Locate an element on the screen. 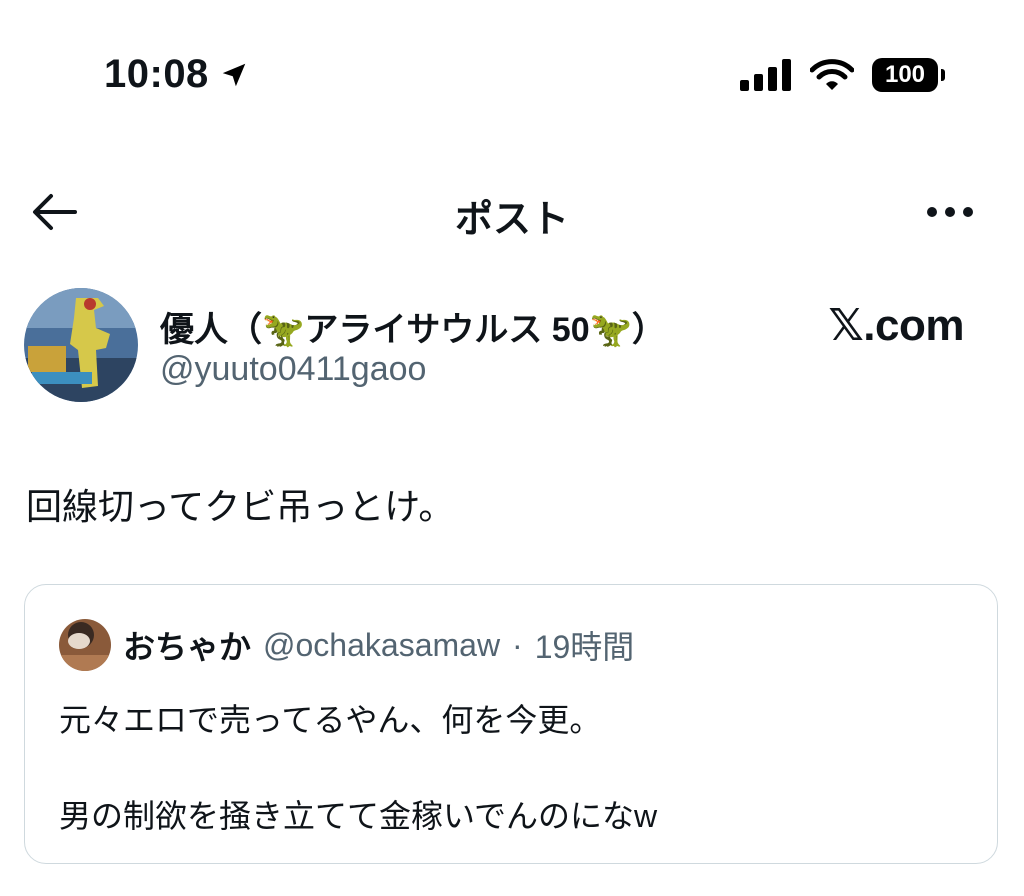  post-text: 回線切ってクビ吊っとけ。 is located at coordinates (240, 506).